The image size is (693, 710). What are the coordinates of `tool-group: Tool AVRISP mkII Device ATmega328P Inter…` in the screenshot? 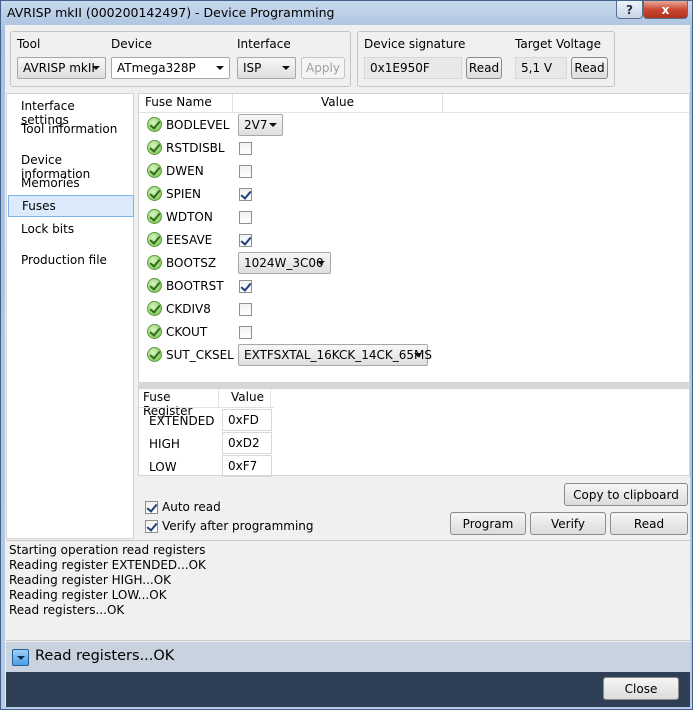 It's located at (180, 59).